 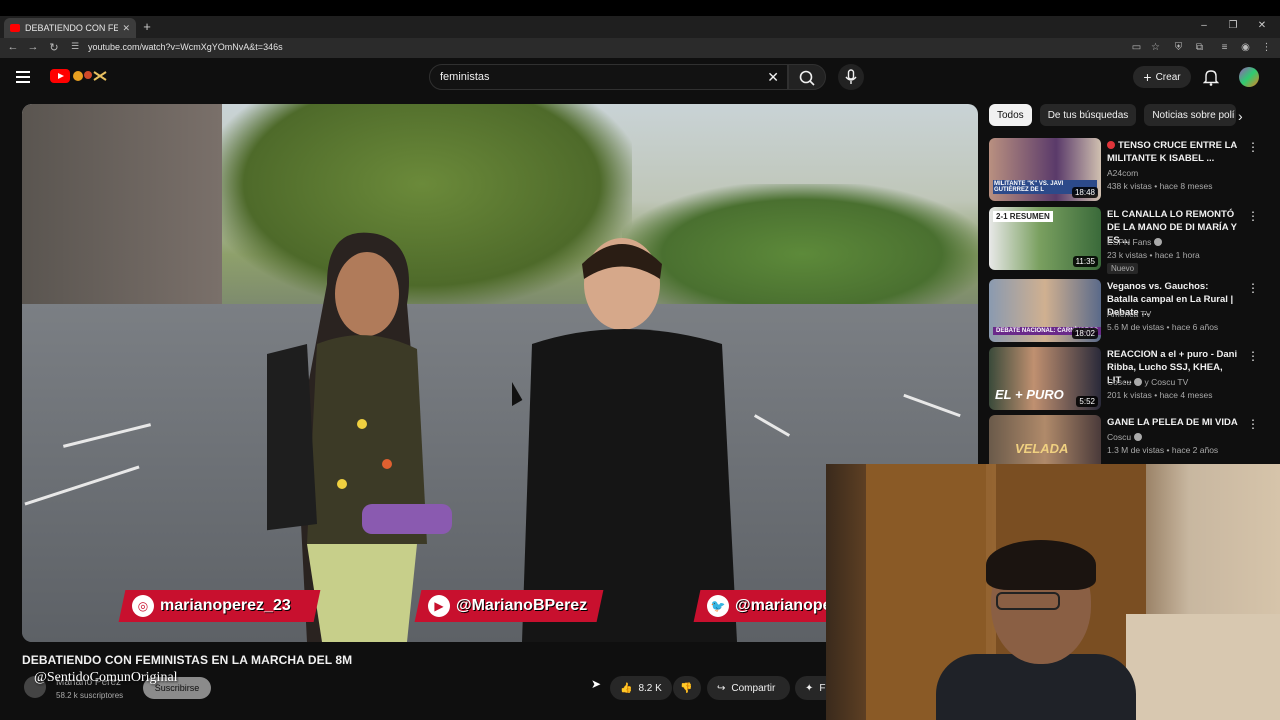 I want to click on youtube-header: feministas ✕ + Crear, so click(x=640, y=79).